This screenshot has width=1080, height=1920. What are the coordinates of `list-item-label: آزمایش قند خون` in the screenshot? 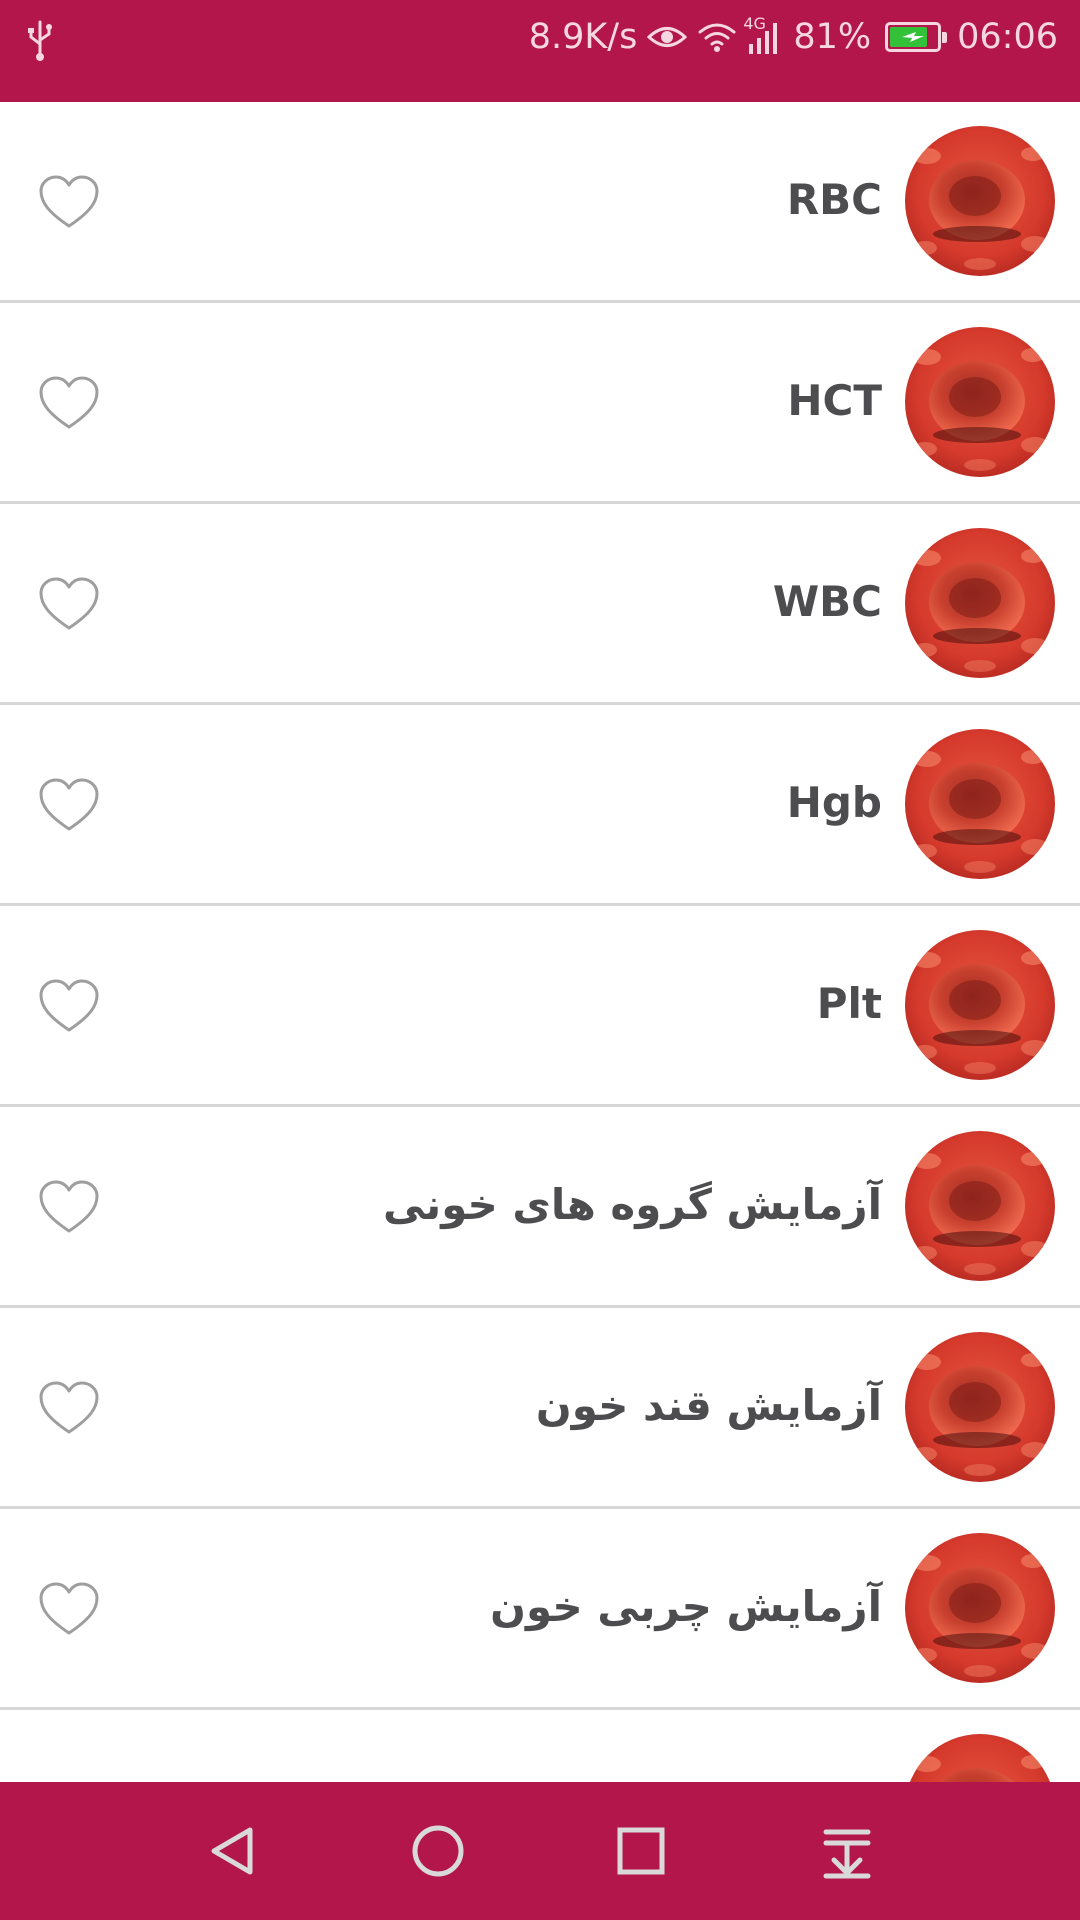 It's located at (708, 1405).